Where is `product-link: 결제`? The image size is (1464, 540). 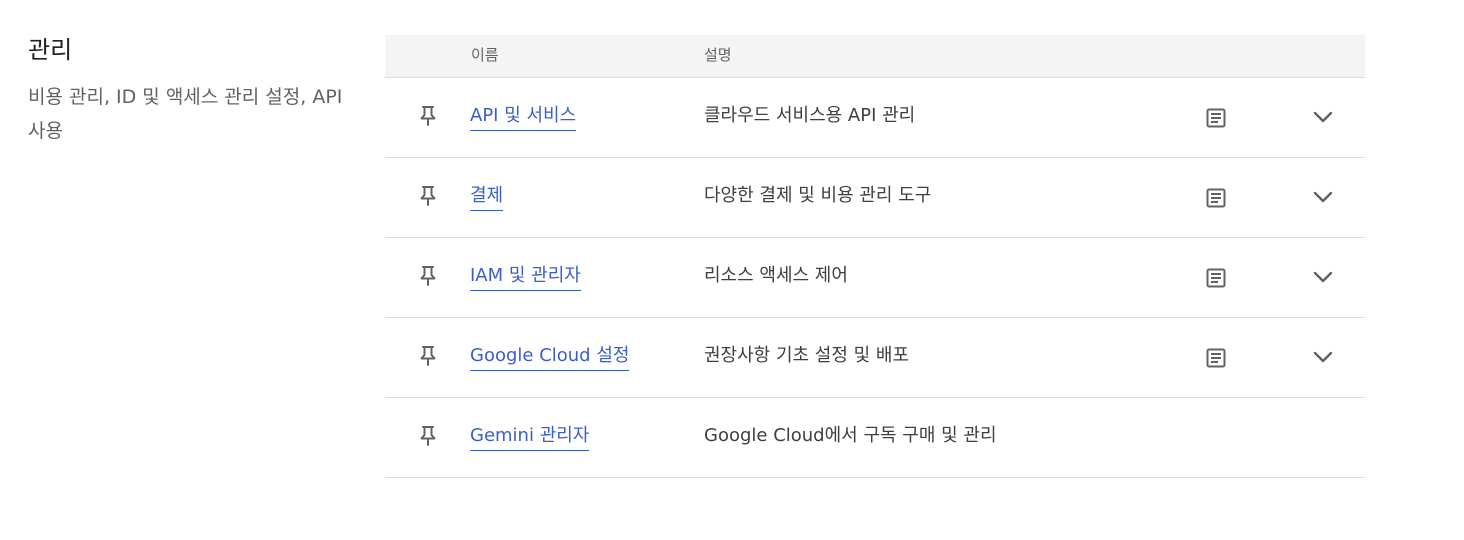
product-link: 결제 is located at coordinates (487, 197).